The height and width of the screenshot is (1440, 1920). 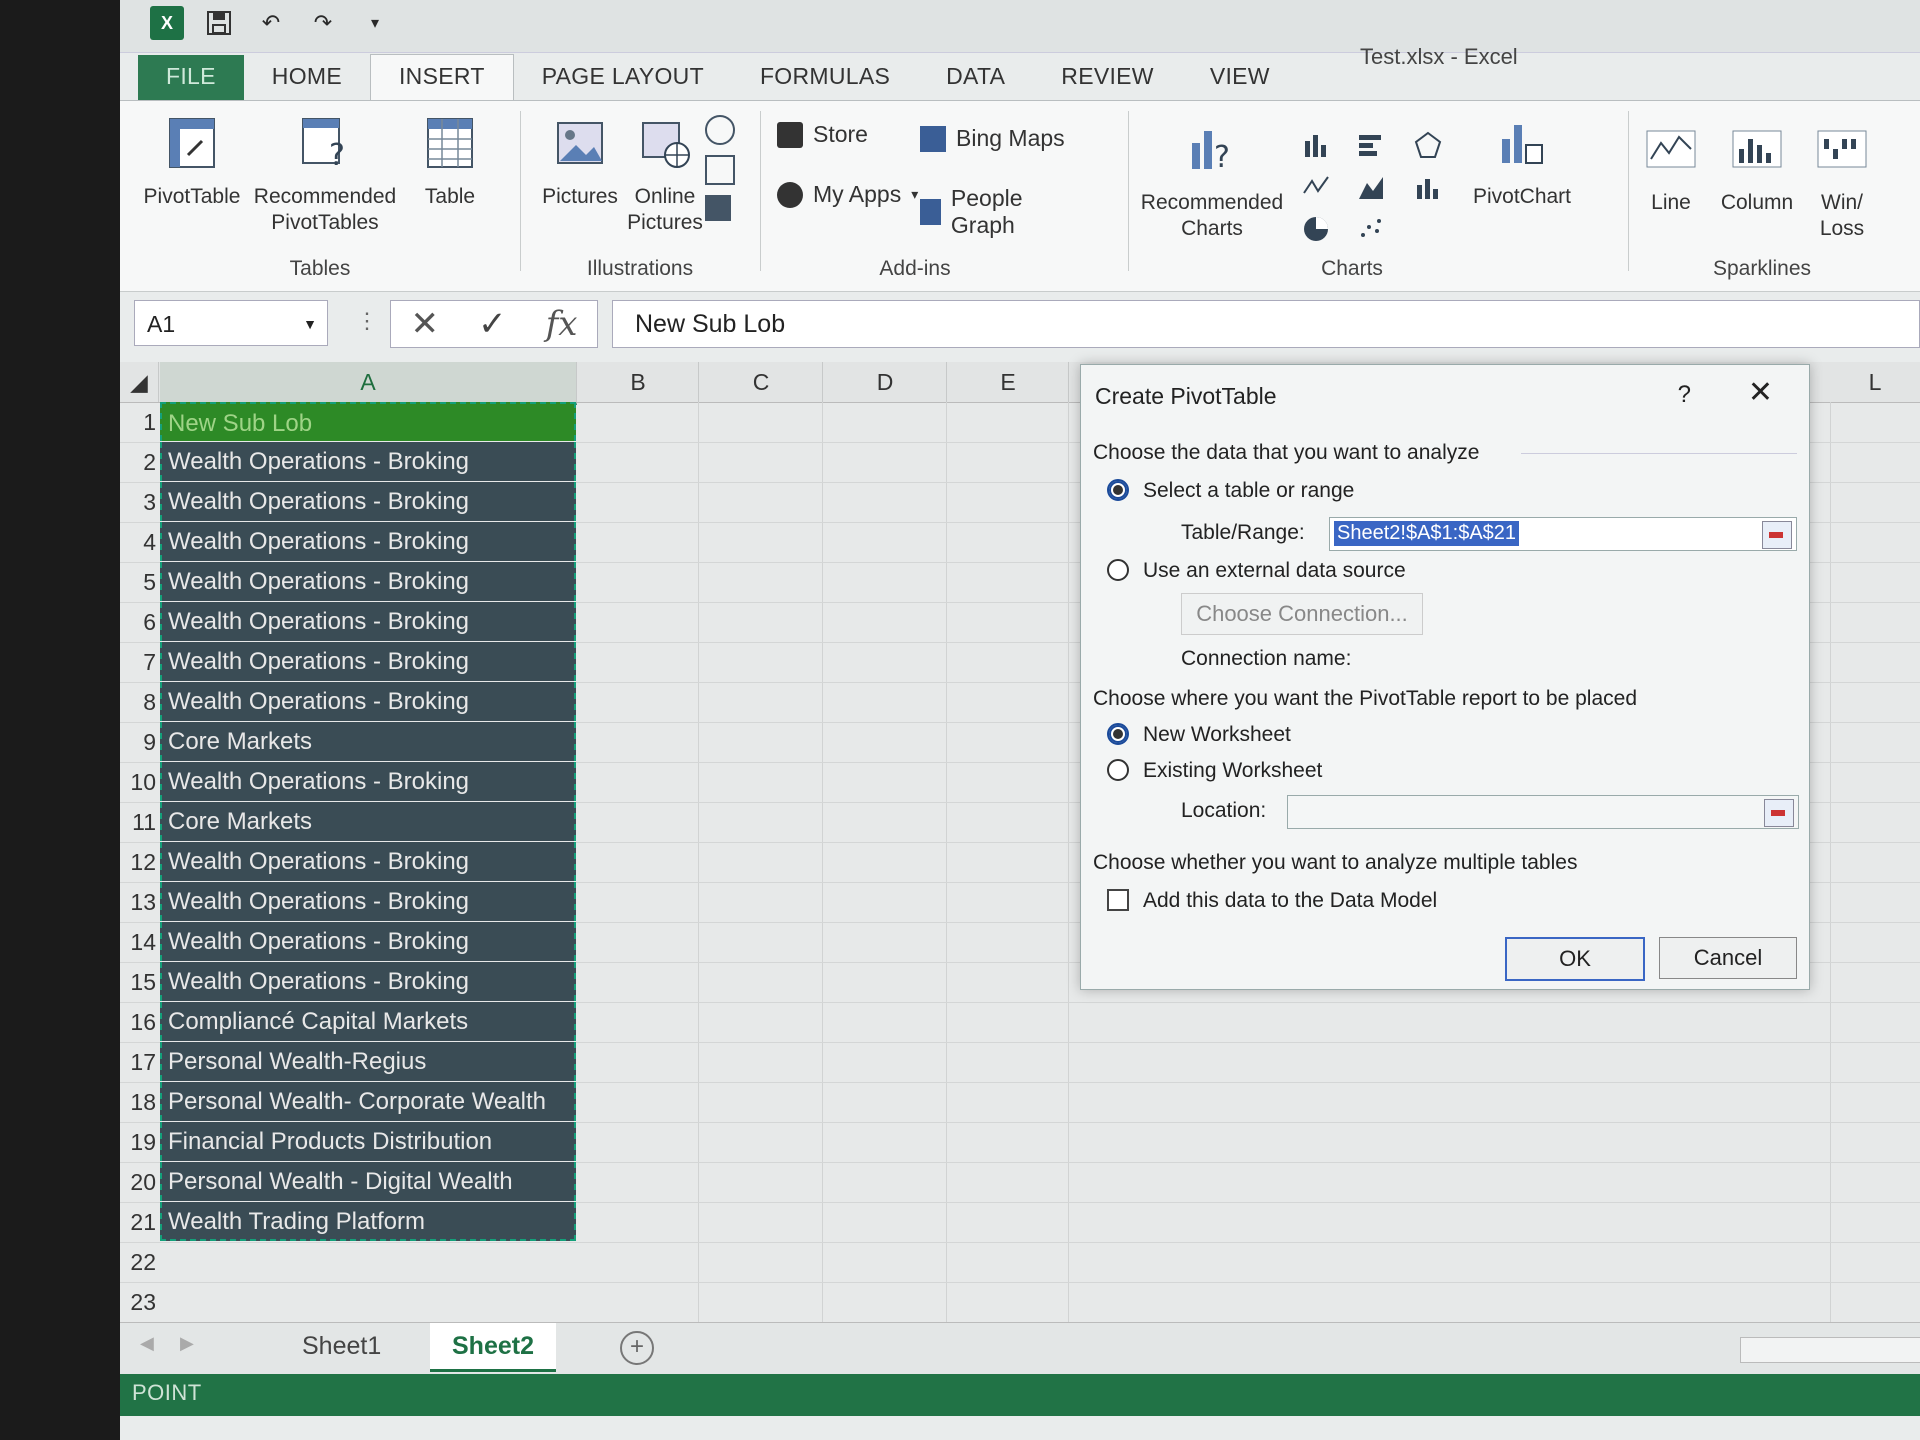 What do you see at coordinates (138, 582) in the screenshot?
I see `row-header: 5` at bounding box center [138, 582].